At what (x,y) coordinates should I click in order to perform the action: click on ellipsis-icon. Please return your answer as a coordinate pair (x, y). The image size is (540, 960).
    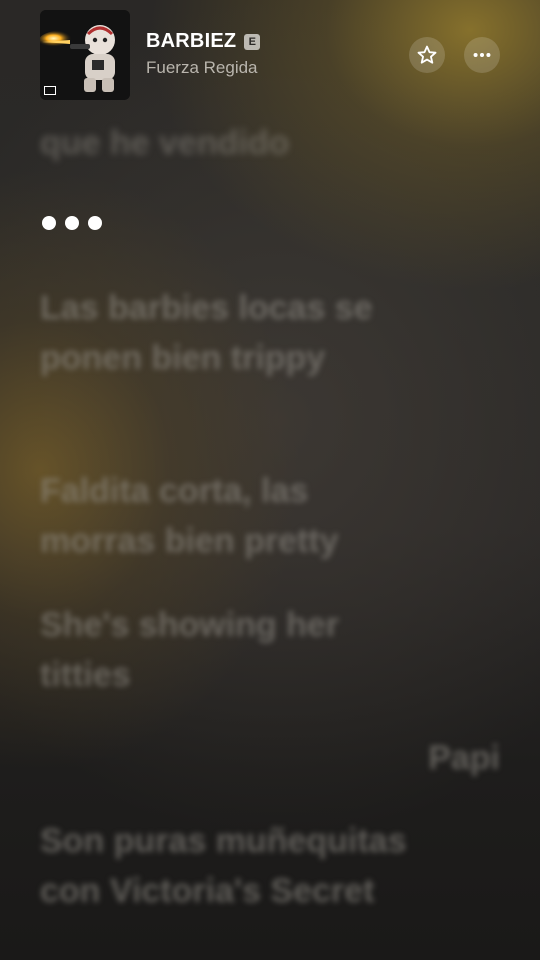
    Looking at the image, I should click on (482, 55).